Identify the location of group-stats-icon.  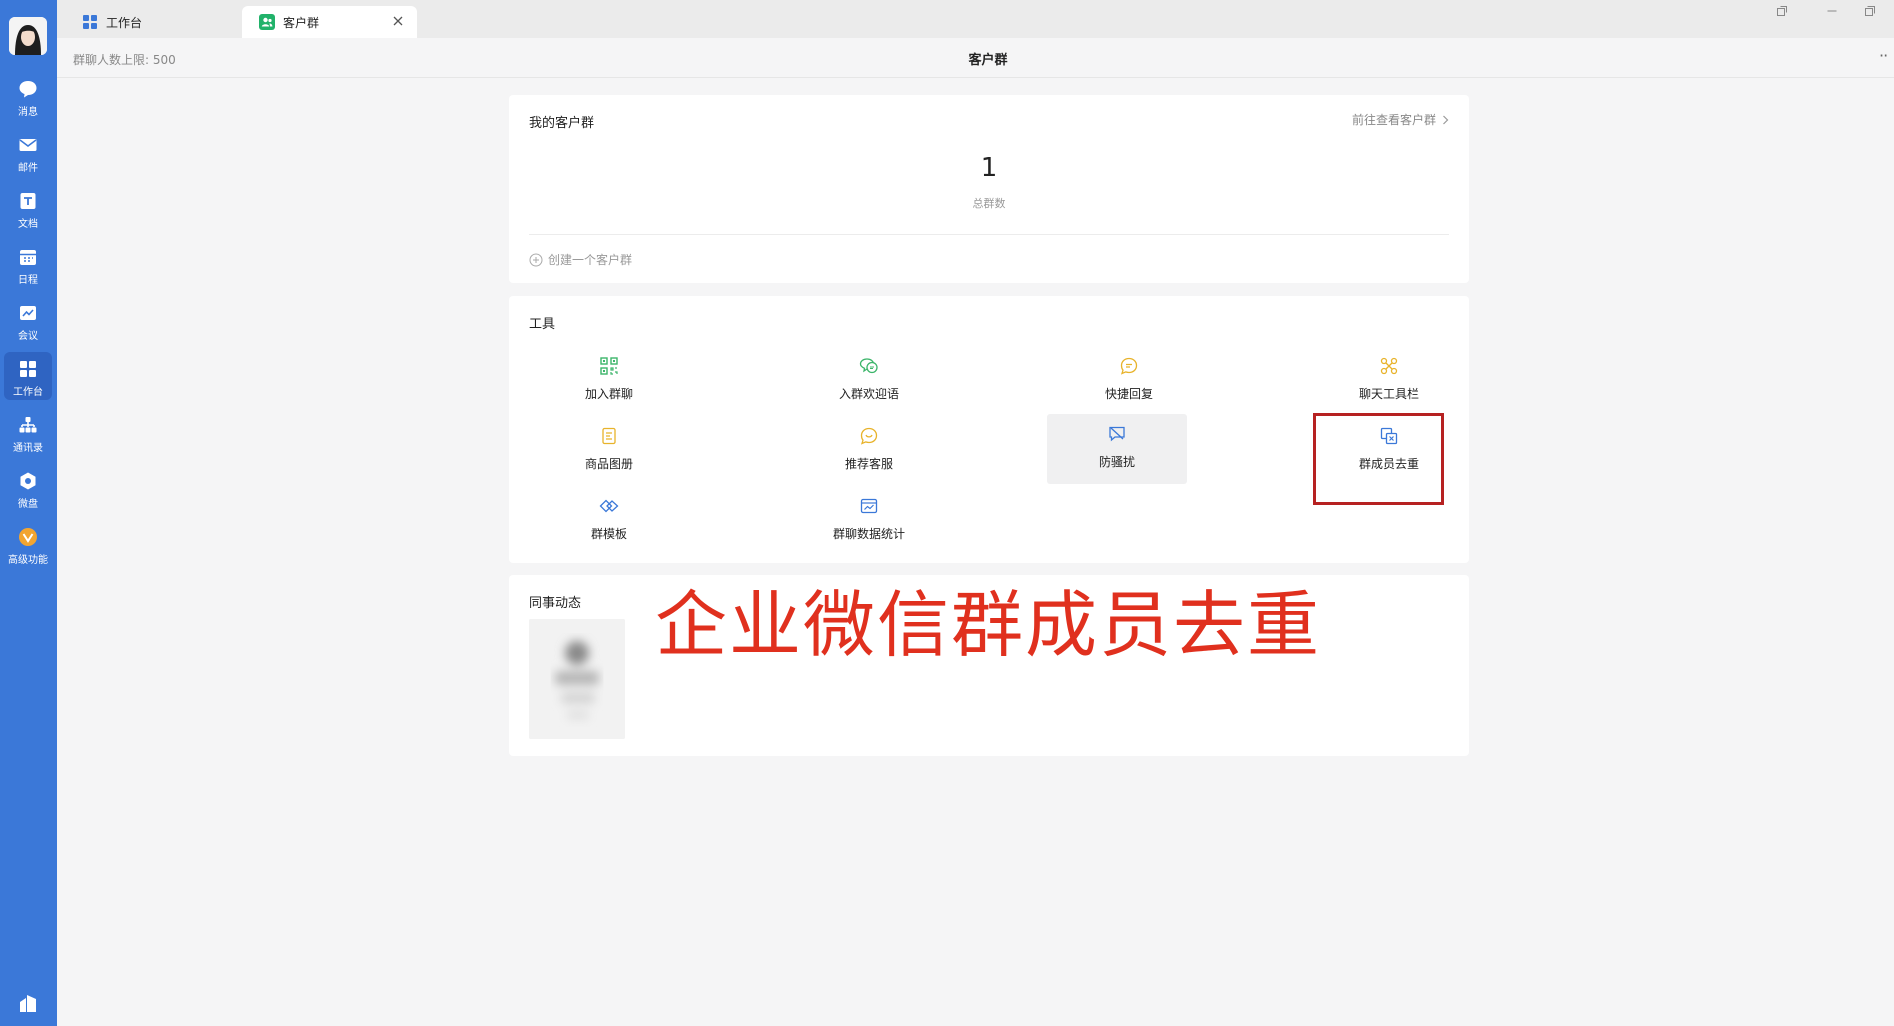
(869, 506).